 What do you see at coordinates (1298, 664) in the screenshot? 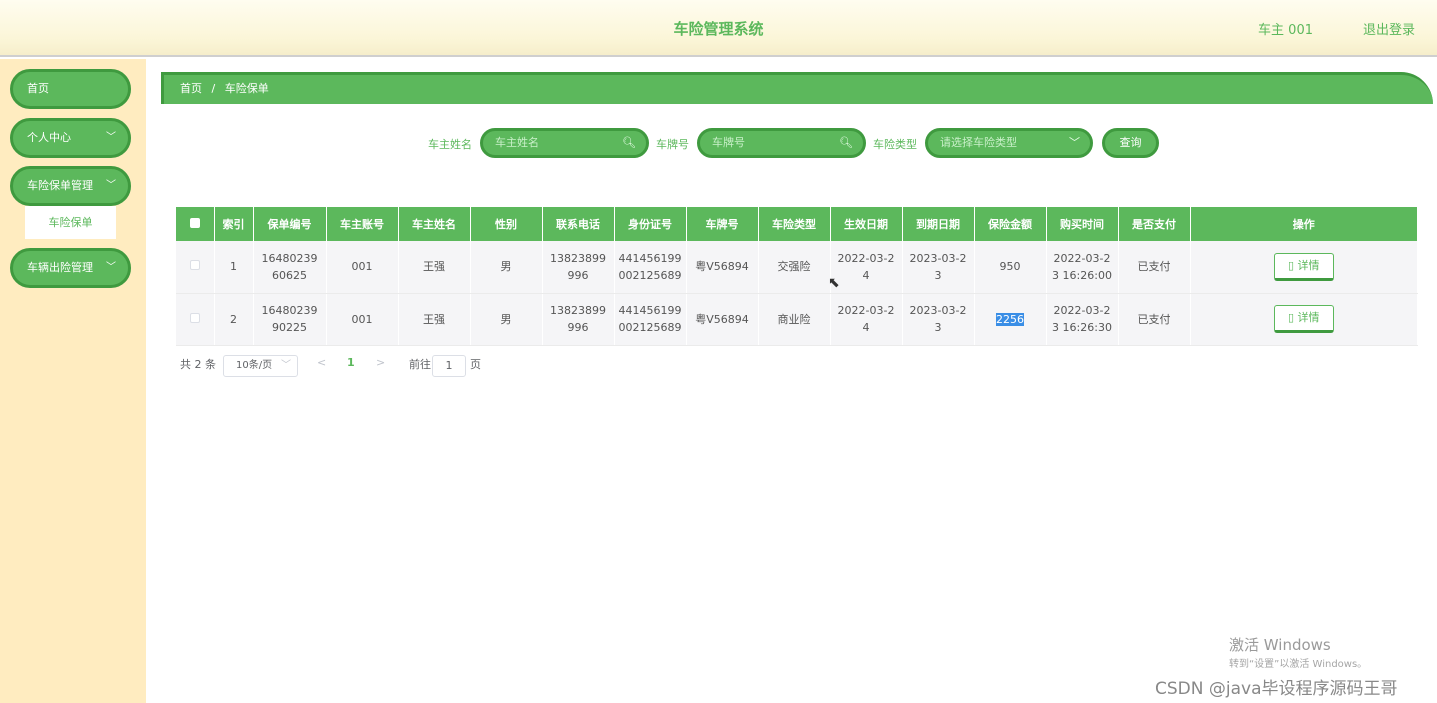
I see `windows-activation-hint: 转到“设置”以激活 Windows。` at bounding box center [1298, 664].